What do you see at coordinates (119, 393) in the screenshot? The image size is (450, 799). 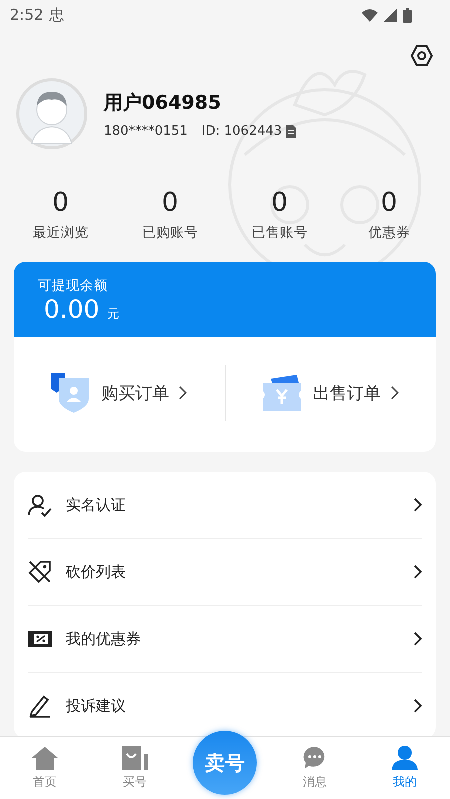 I see `order-link: 购买订单` at bounding box center [119, 393].